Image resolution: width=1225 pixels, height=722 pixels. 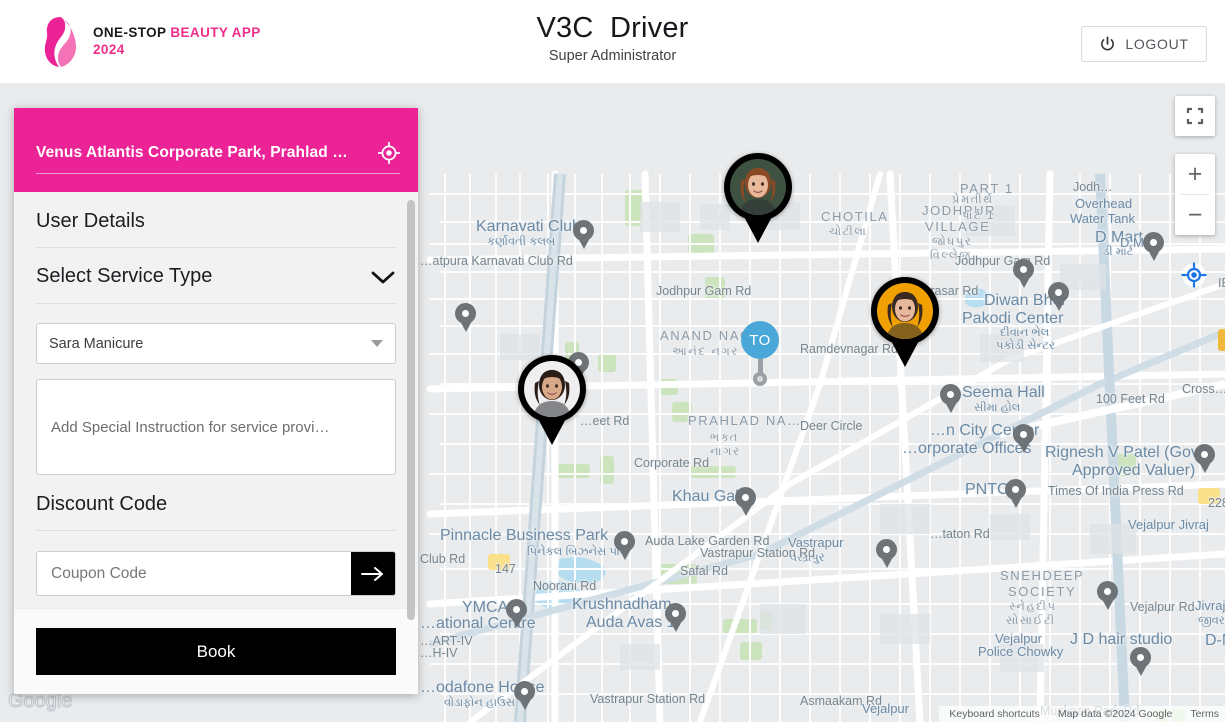 I want to click on book-button: Book, so click(x=216, y=651).